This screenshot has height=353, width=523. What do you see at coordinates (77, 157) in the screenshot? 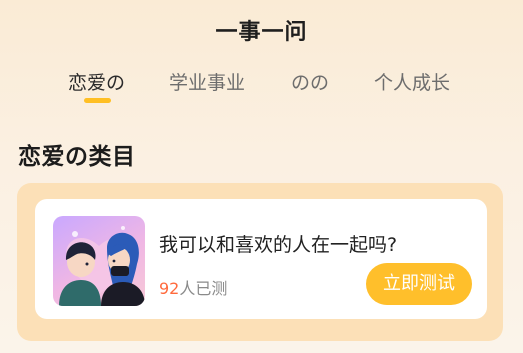
I see `section-title: 恋爱の类目` at bounding box center [77, 157].